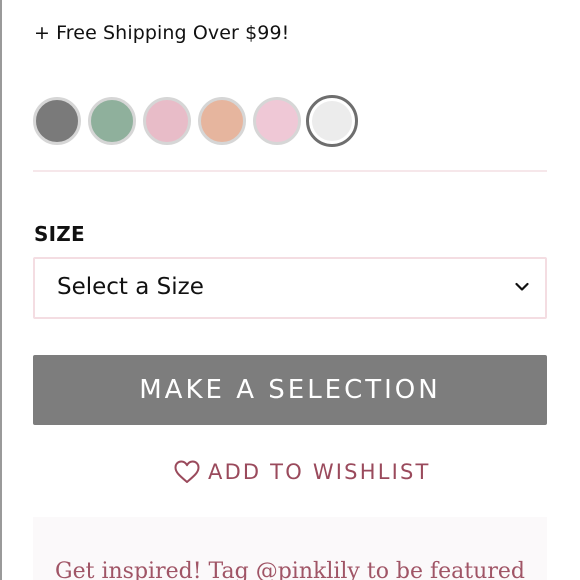  What do you see at coordinates (290, 171) in the screenshot?
I see `section-divider` at bounding box center [290, 171].